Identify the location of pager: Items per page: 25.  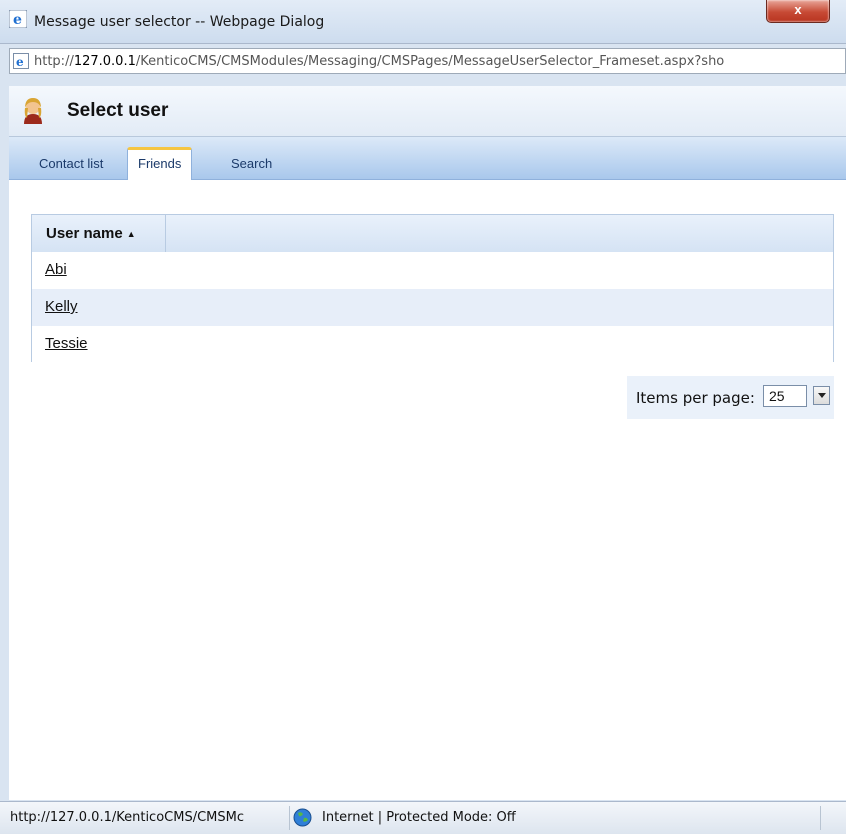
(730, 397).